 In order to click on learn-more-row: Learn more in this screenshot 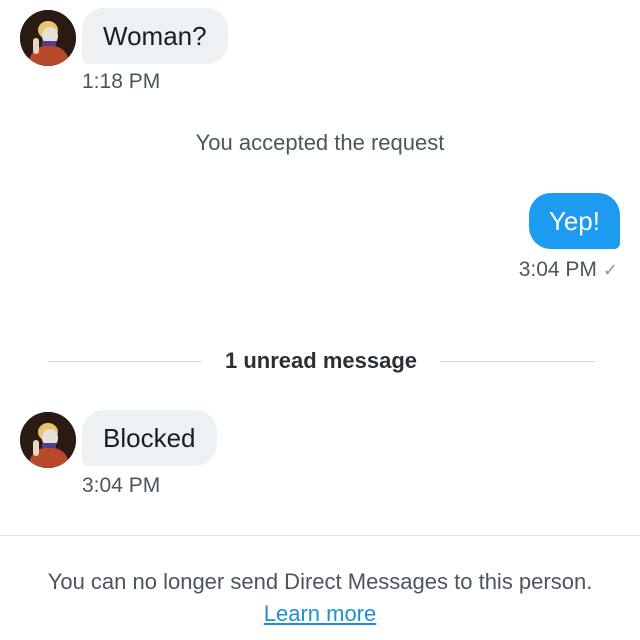, I will do `click(320, 614)`.